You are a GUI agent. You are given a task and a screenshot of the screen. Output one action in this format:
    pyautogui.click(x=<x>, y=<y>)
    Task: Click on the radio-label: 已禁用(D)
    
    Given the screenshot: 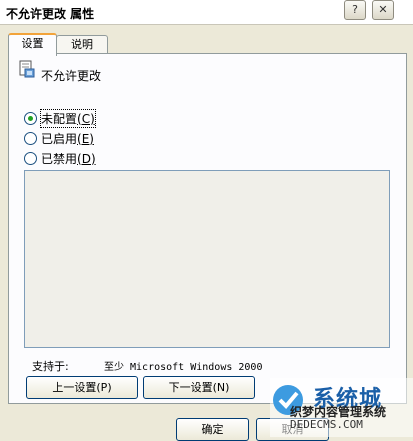 What is the action you would take?
    pyautogui.click(x=68, y=158)
    